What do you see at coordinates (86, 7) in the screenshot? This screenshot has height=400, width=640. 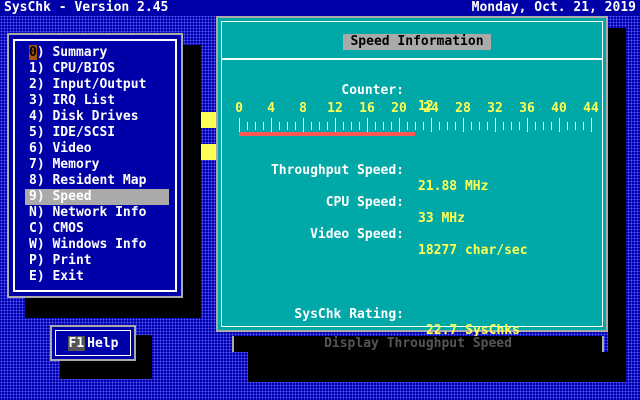 I see `app-title: SysChk - Version 2.45` at bounding box center [86, 7].